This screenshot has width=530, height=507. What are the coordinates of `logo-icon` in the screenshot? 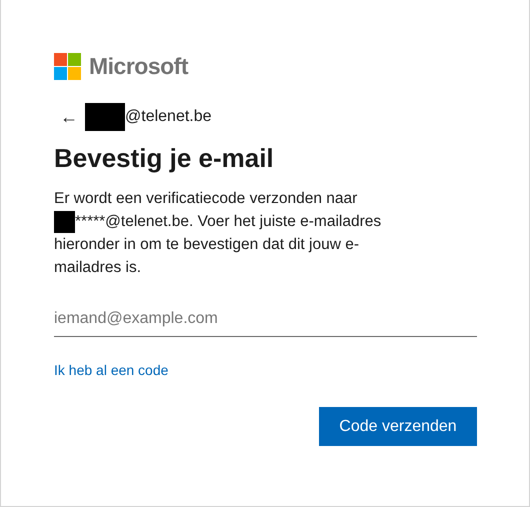 It's located at (67, 66).